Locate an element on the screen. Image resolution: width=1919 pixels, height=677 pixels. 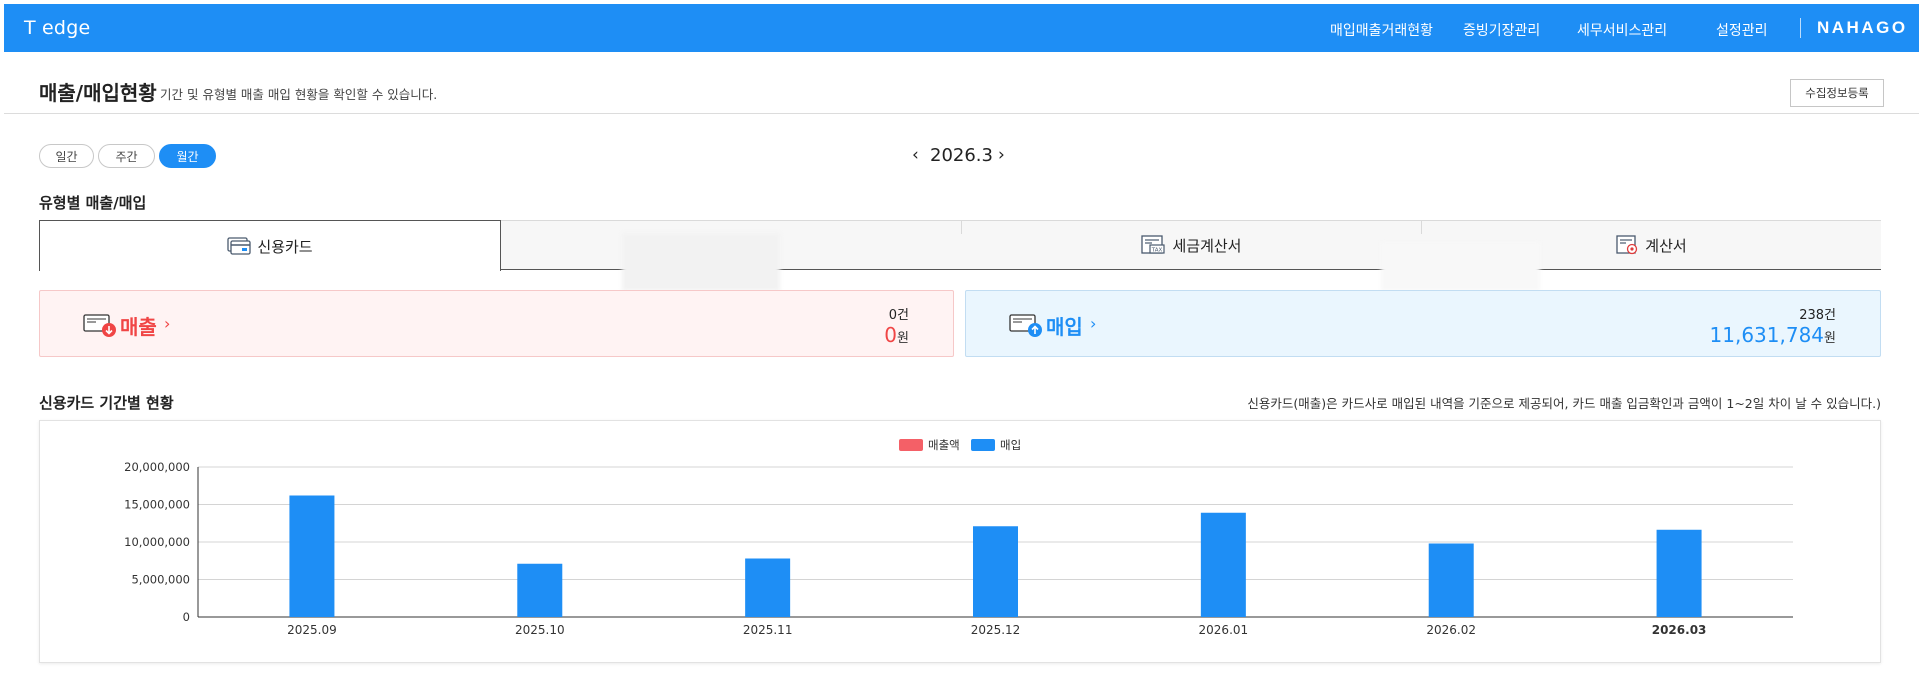
purchase-chevron-right-icon: › is located at coordinates (1093, 323).